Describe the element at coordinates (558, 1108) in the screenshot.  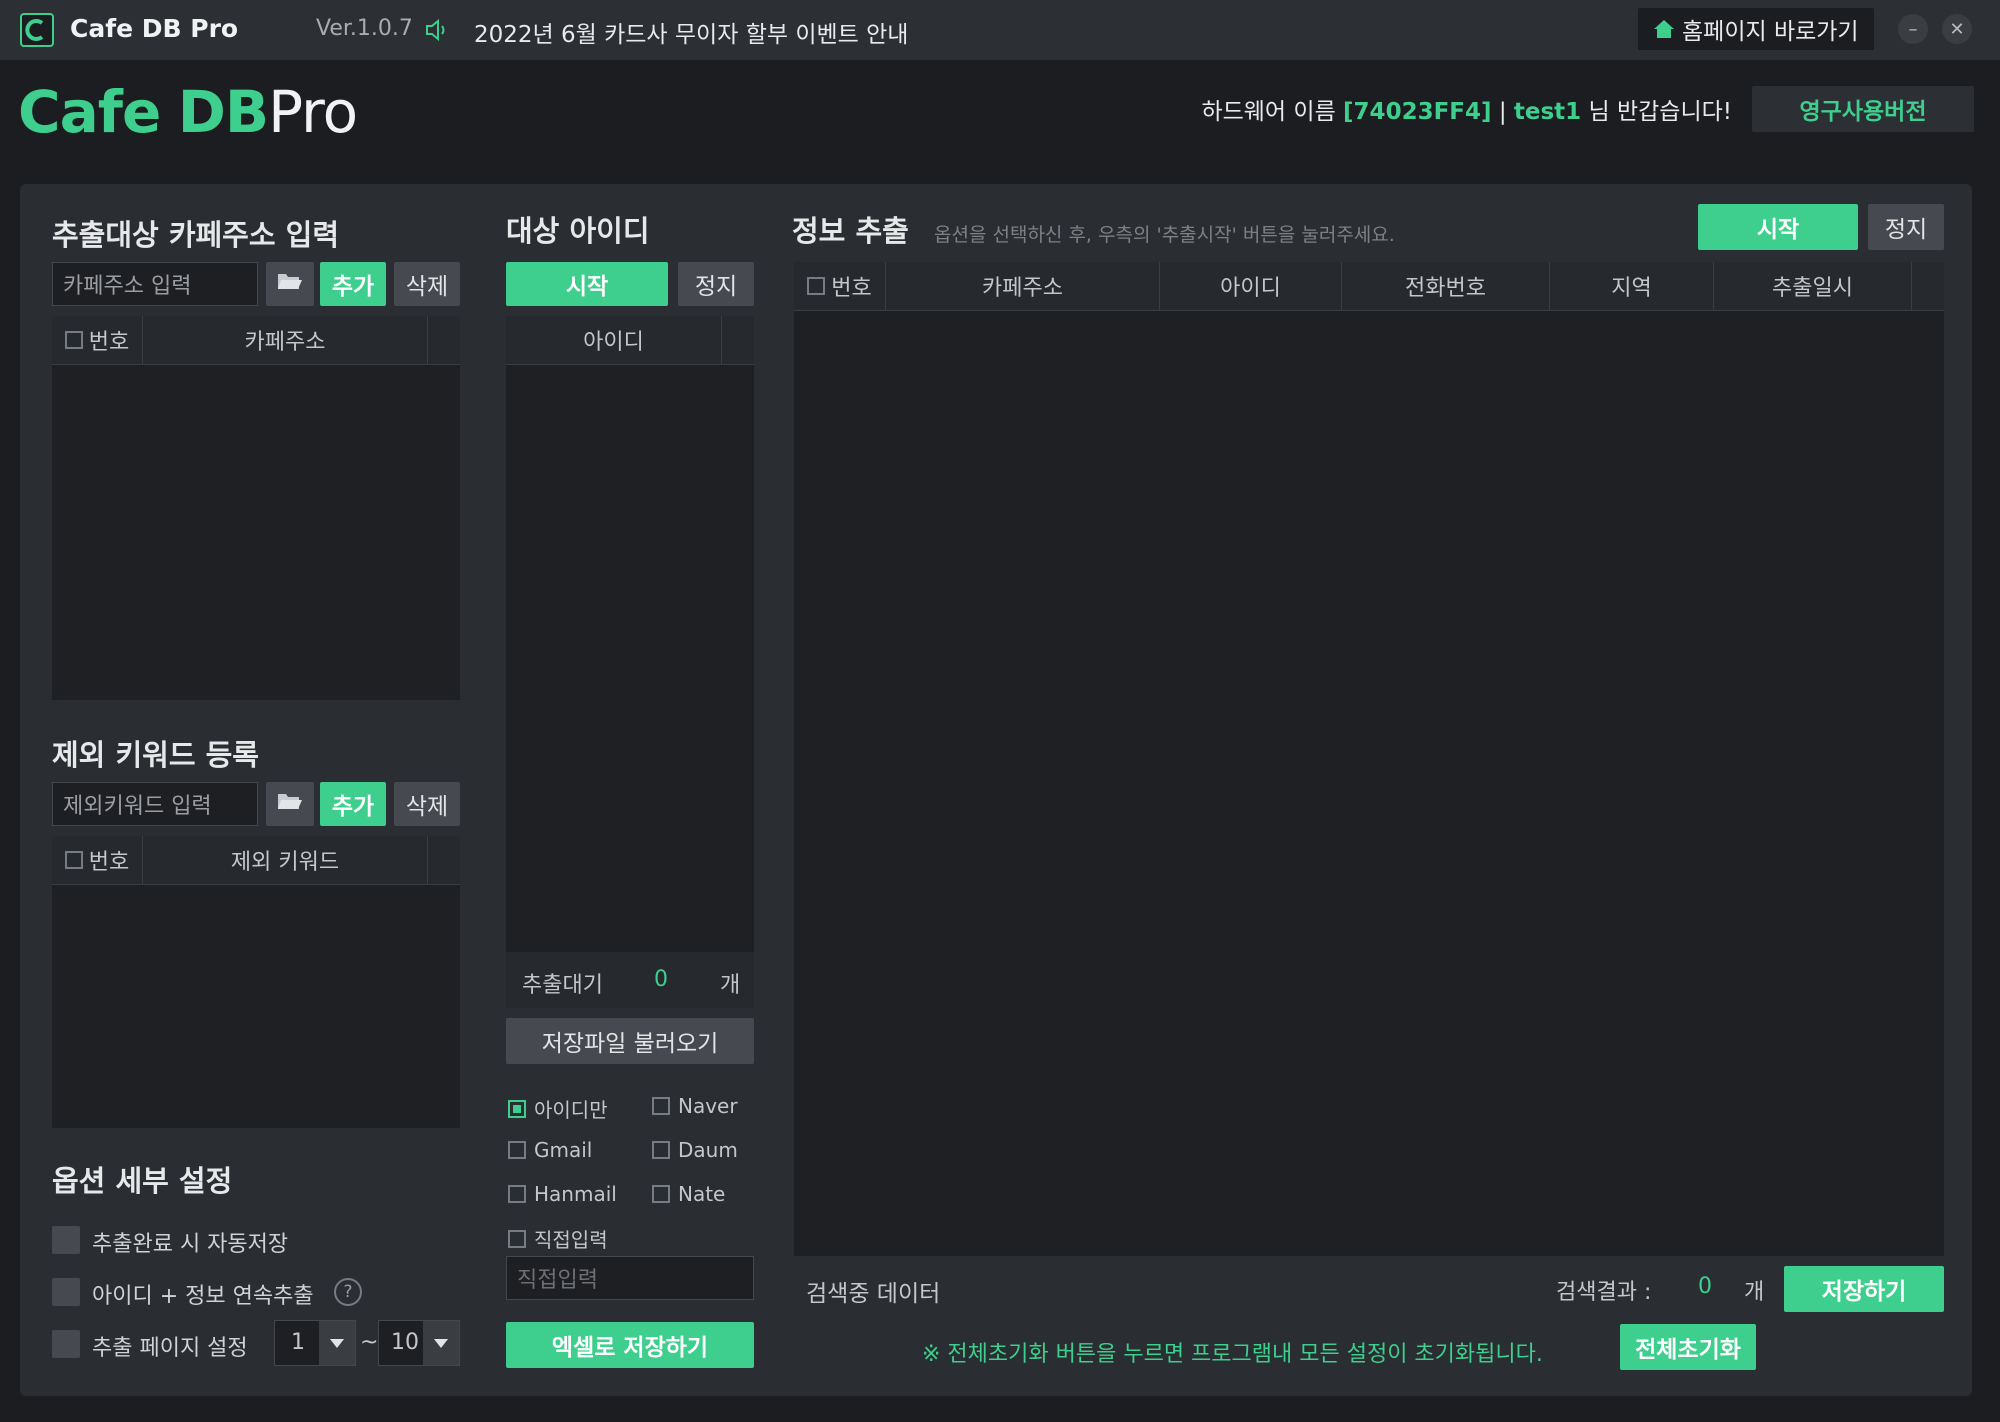
I see `checkbox-idonly: 아이디만` at that location.